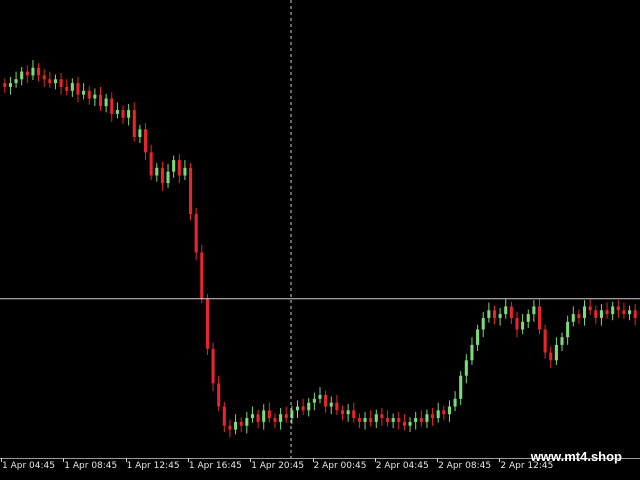 This screenshot has width=640, height=480. What do you see at coordinates (153, 466) in the screenshot?
I see `time-tick-label: 1 Apr 12:45` at bounding box center [153, 466].